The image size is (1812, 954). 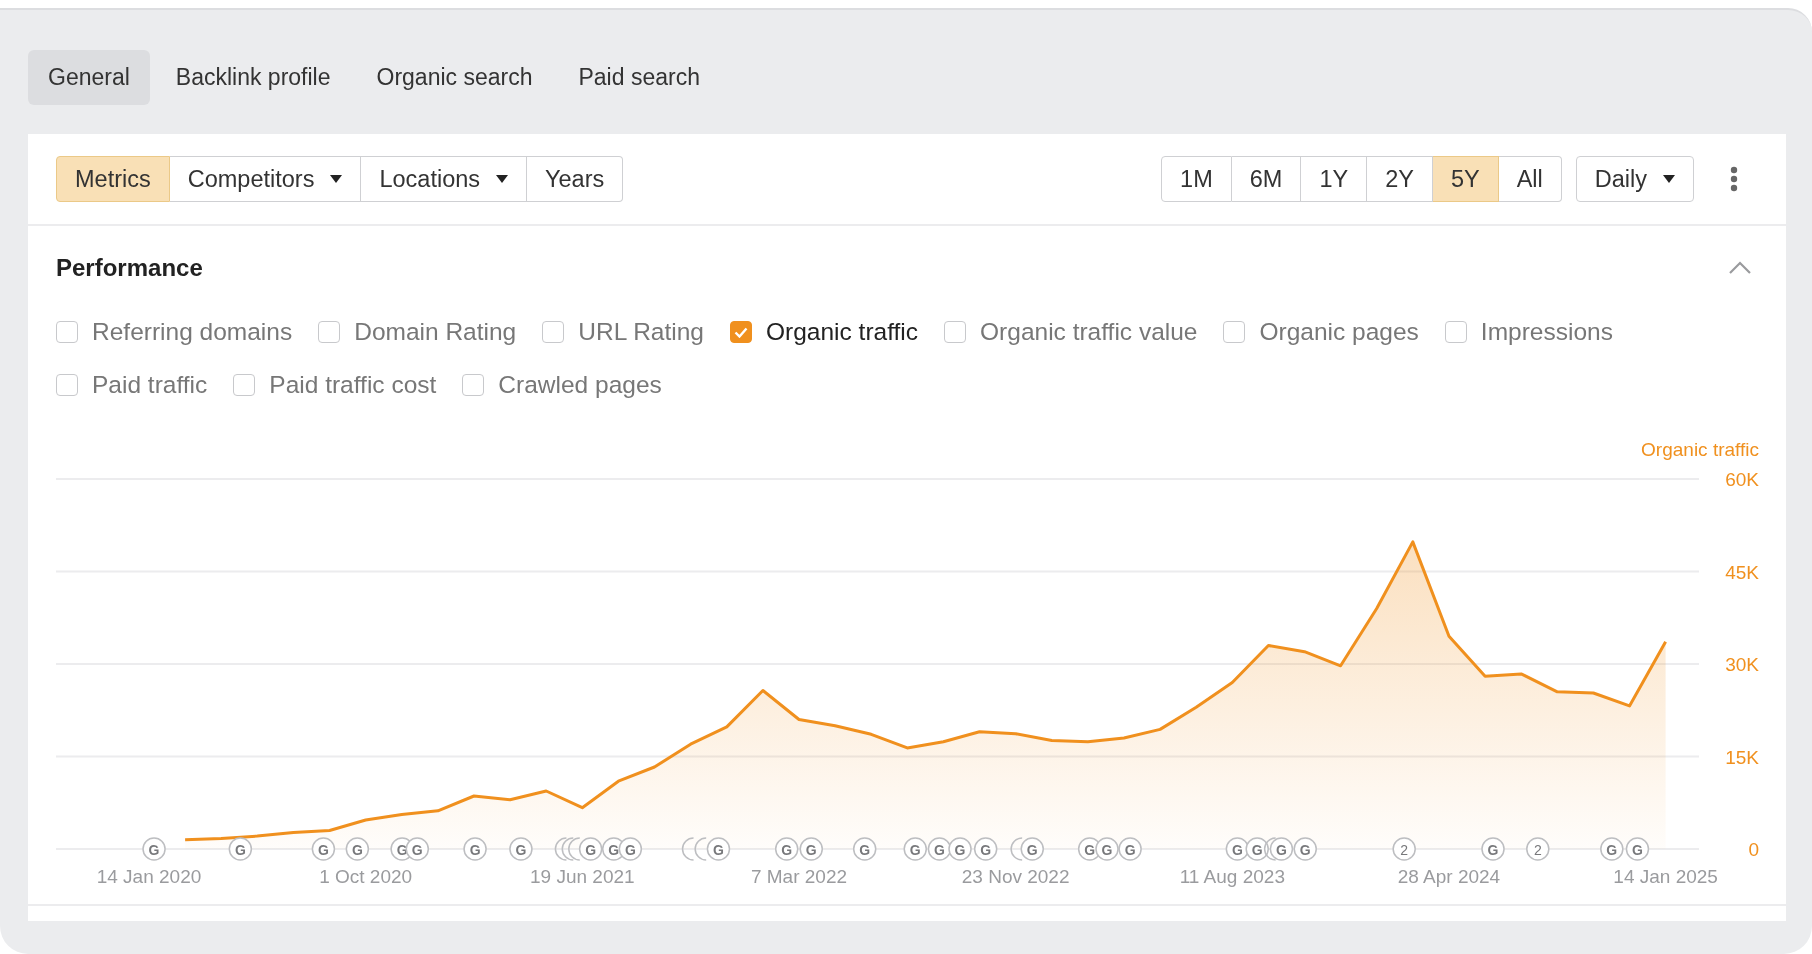 What do you see at coordinates (89, 77) in the screenshot?
I see `tab: General` at bounding box center [89, 77].